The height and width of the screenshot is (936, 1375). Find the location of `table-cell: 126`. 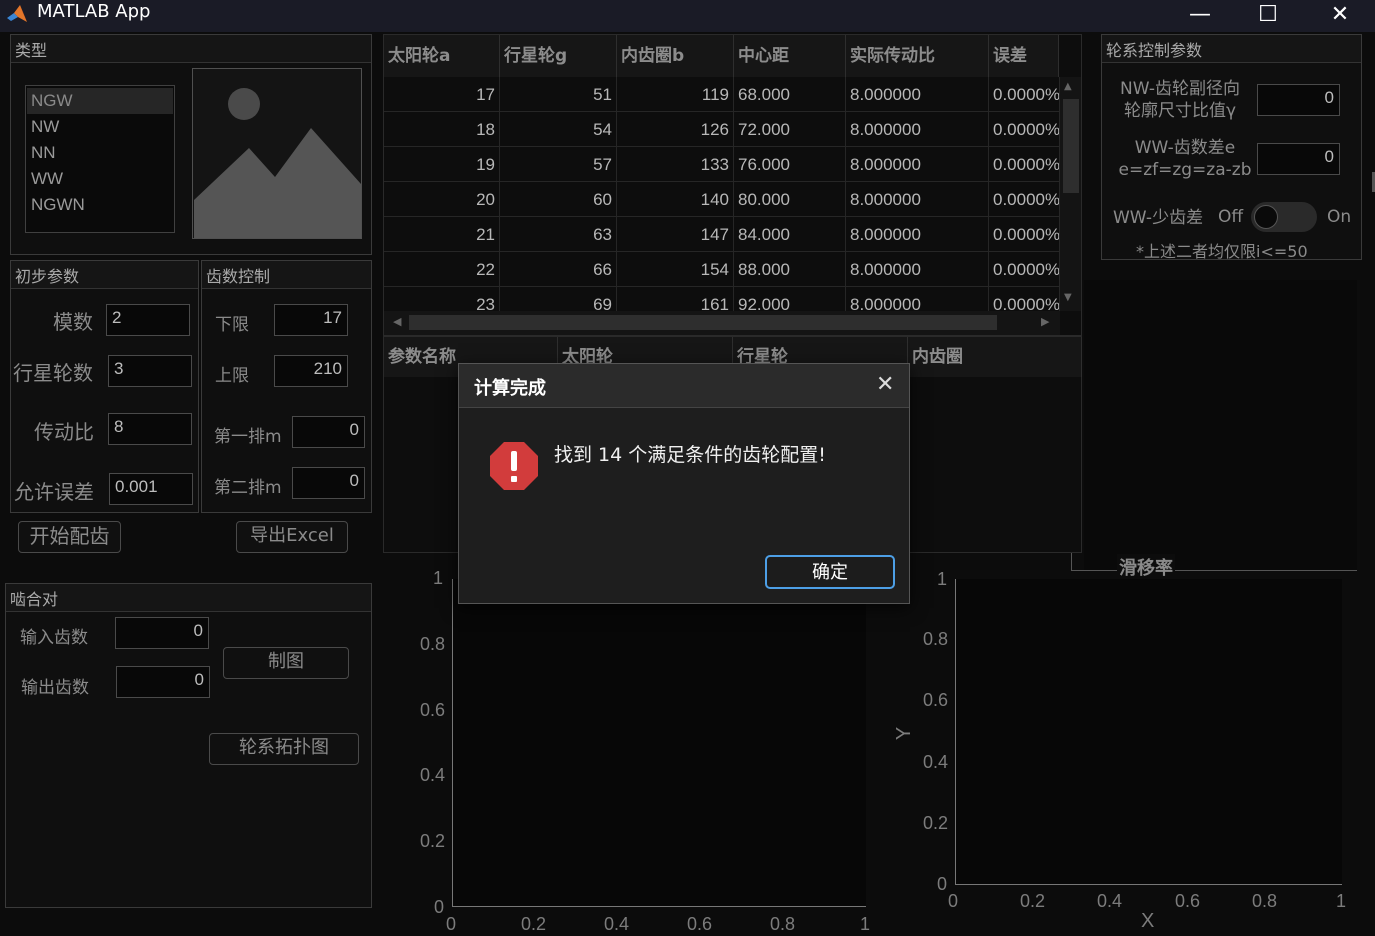

table-cell: 126 is located at coordinates (675, 129).